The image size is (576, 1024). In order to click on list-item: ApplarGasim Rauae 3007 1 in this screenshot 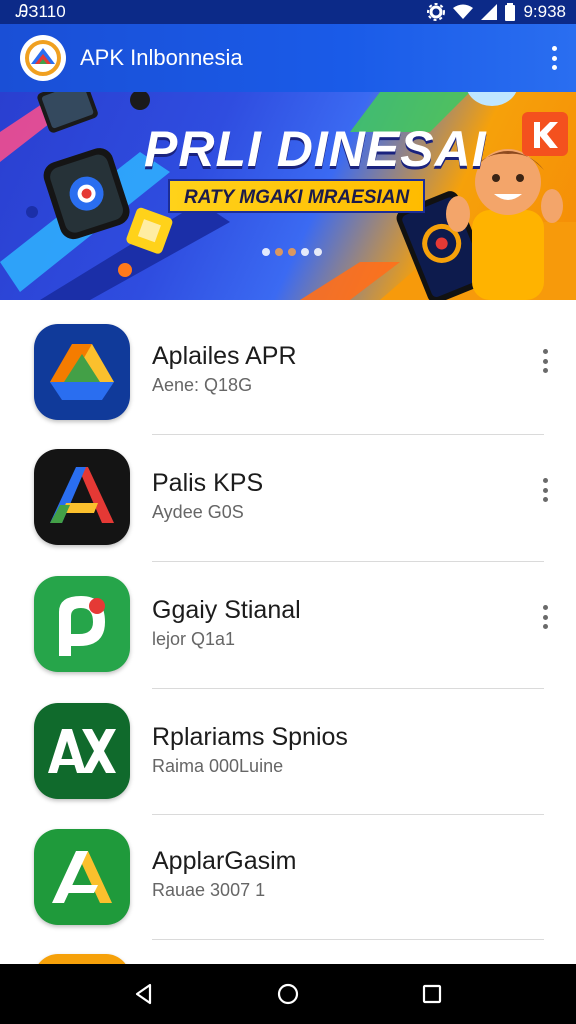, I will do `click(288, 870)`.